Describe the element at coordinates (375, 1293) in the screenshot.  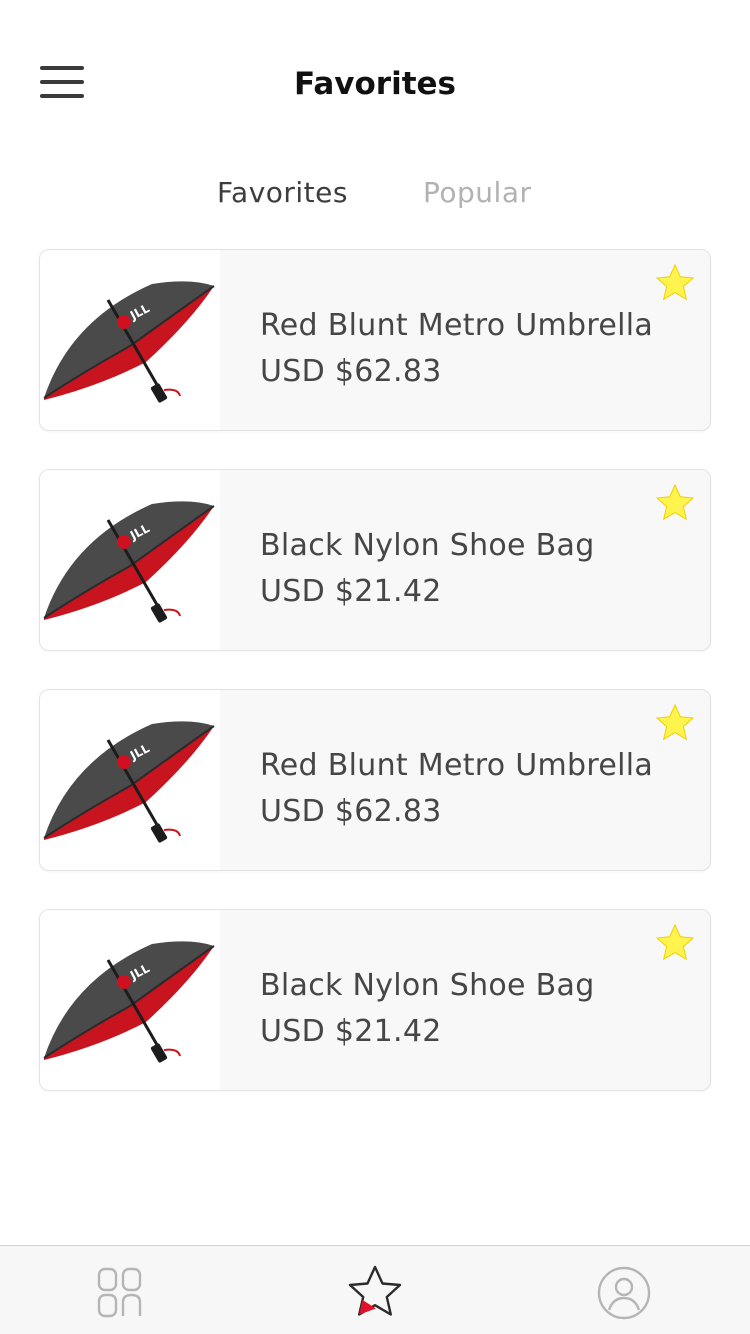
I see `star-icon` at that location.